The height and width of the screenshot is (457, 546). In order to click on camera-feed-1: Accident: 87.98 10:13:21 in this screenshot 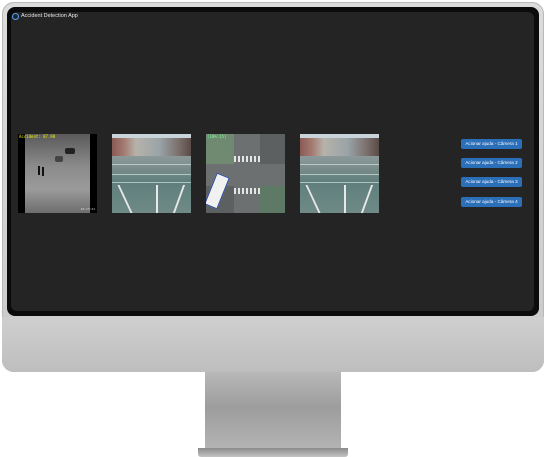, I will do `click(57, 173)`.